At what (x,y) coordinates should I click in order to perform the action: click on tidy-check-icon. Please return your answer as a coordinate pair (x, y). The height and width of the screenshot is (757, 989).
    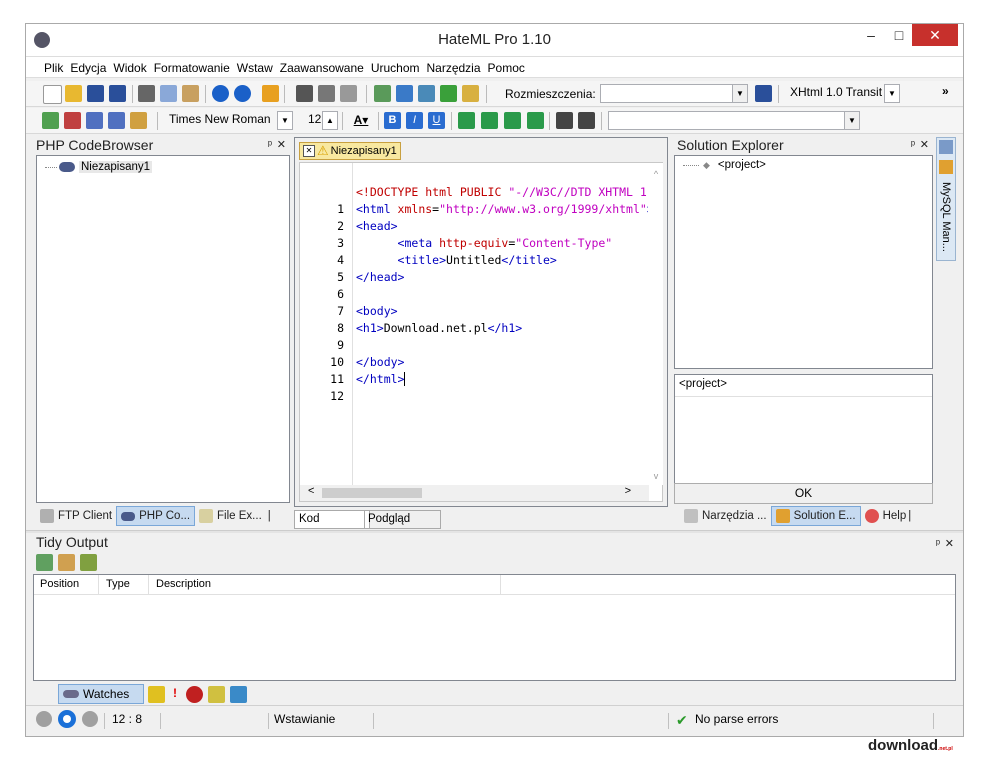
    Looking at the image, I should click on (44, 562).